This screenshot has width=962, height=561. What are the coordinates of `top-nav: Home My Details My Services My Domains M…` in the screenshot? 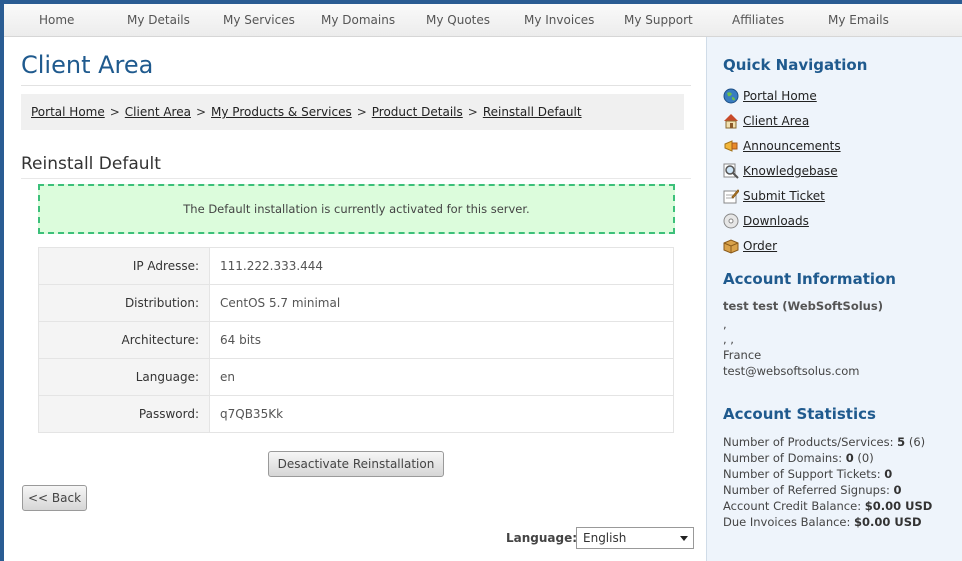 It's located at (483, 20).